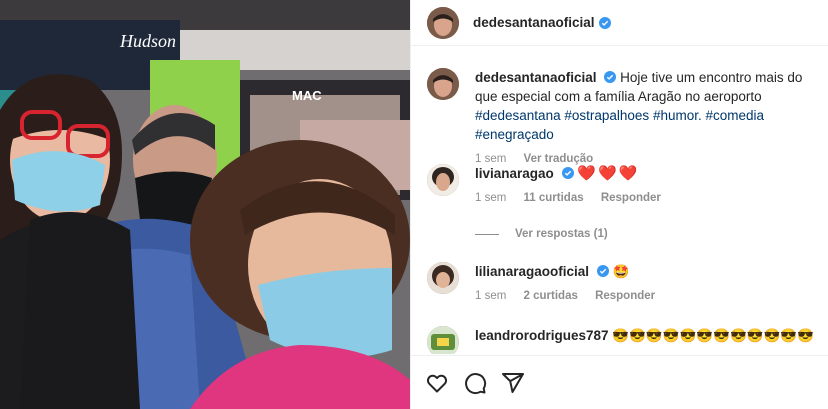 This screenshot has width=828, height=409. Describe the element at coordinates (608, 173) in the screenshot. I see `comment-text: ❤️❤️❤️` at that location.